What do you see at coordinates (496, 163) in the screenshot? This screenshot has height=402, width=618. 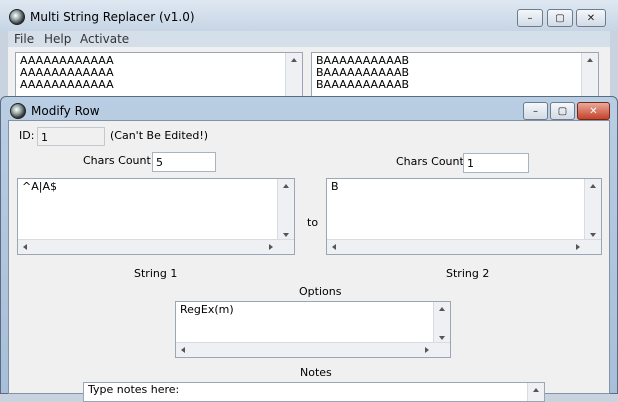 I see `chars-count2-input: 1` at bounding box center [496, 163].